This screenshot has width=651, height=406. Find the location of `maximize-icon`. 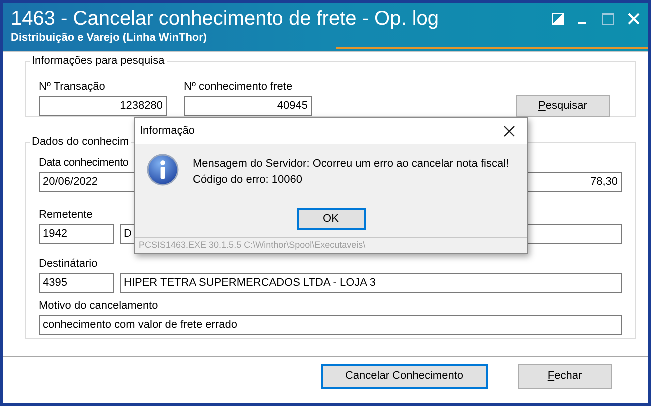

maximize-icon is located at coordinates (608, 19).